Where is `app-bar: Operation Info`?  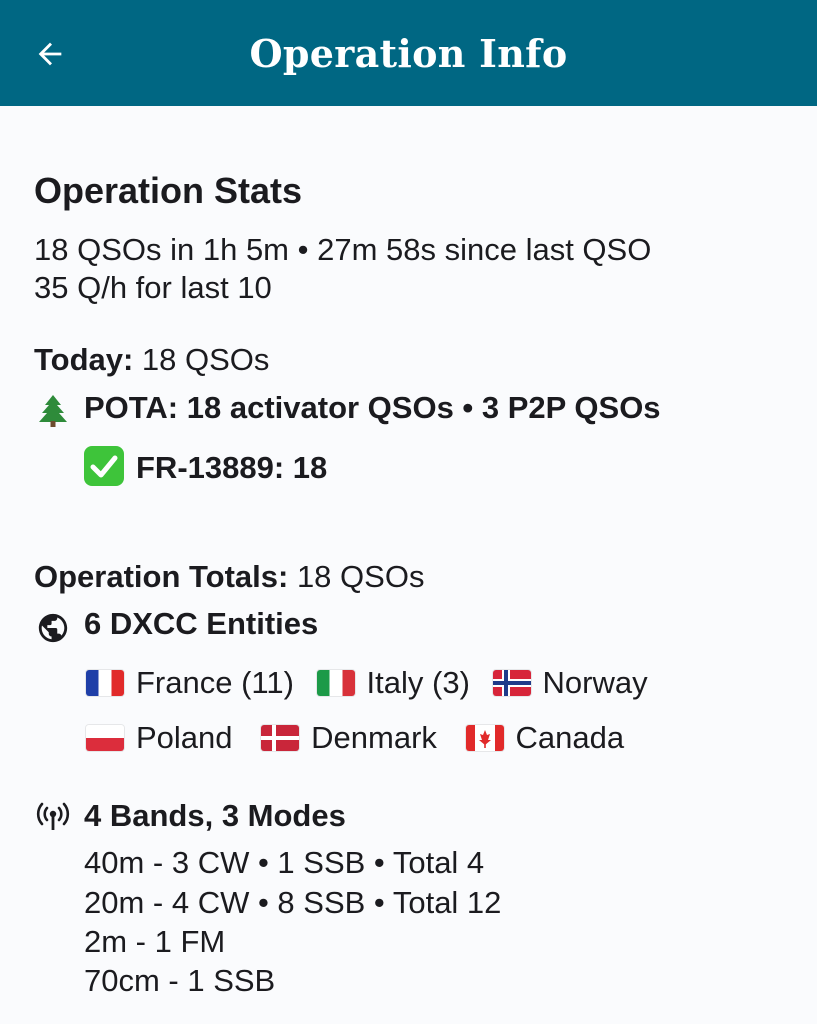 app-bar: Operation Info is located at coordinates (408, 53).